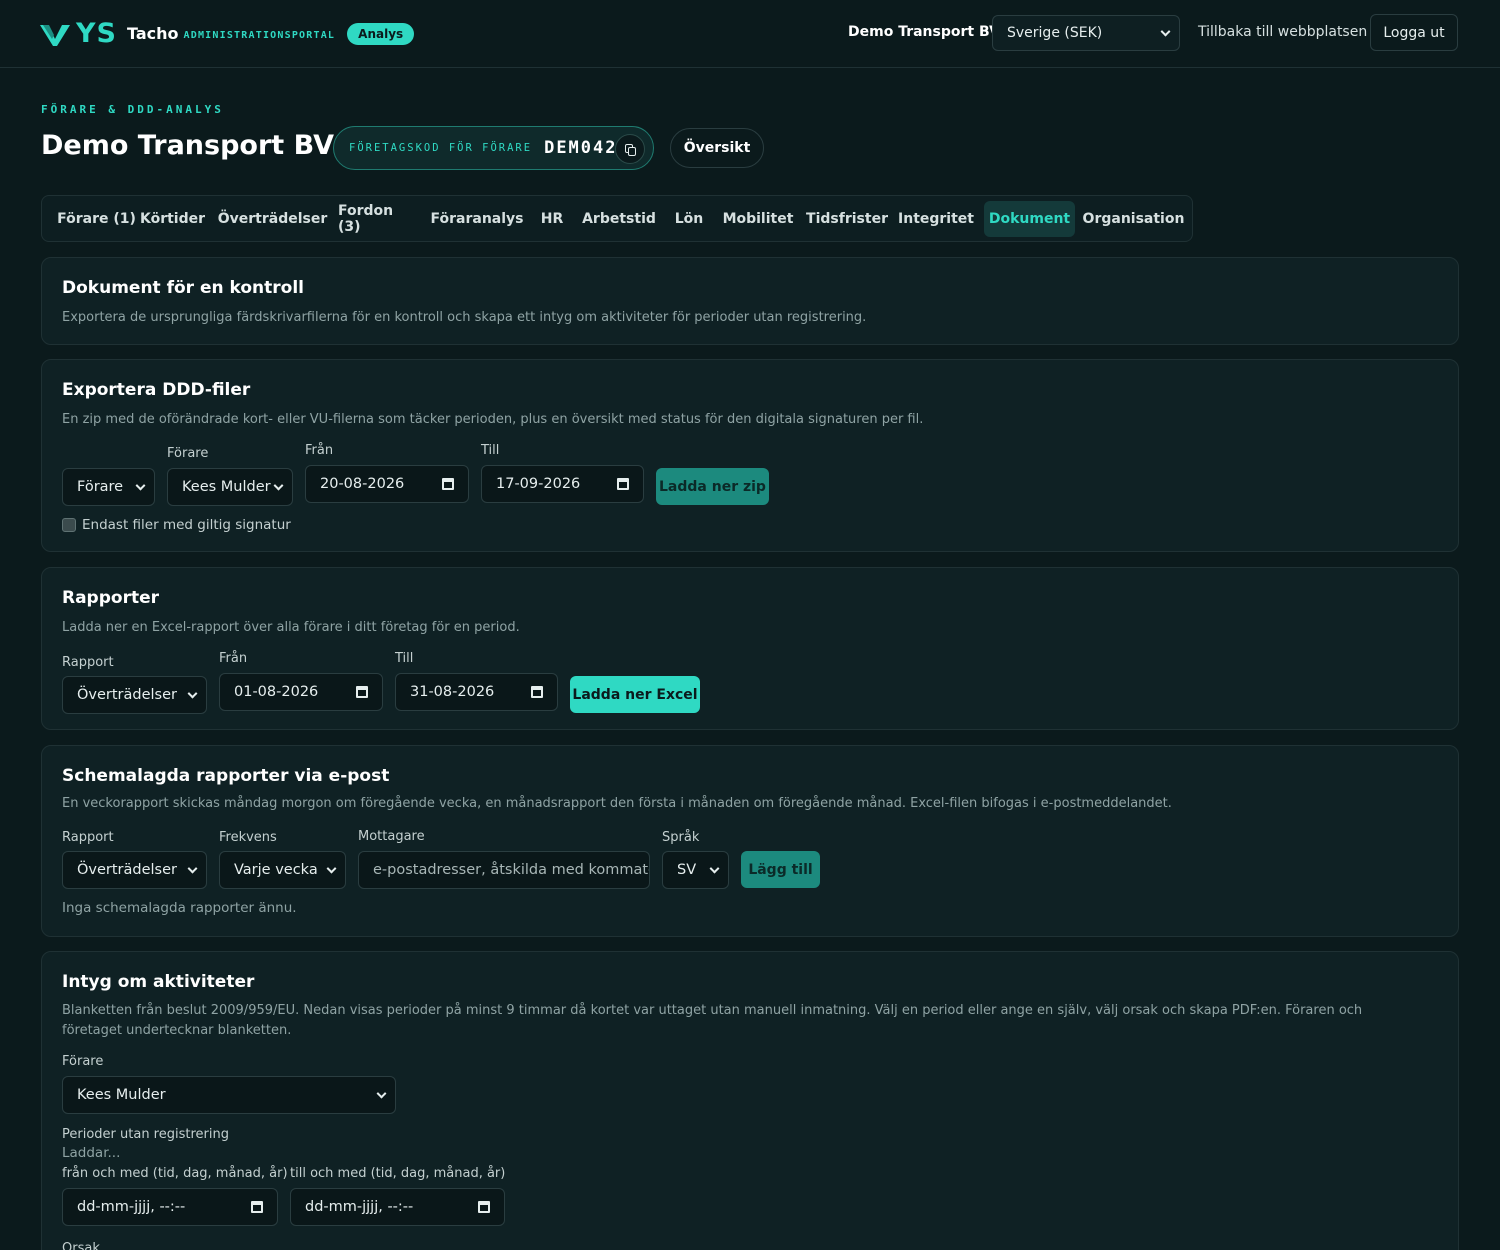  Describe the element at coordinates (233, 658) in the screenshot. I see `from-label: Från` at that location.